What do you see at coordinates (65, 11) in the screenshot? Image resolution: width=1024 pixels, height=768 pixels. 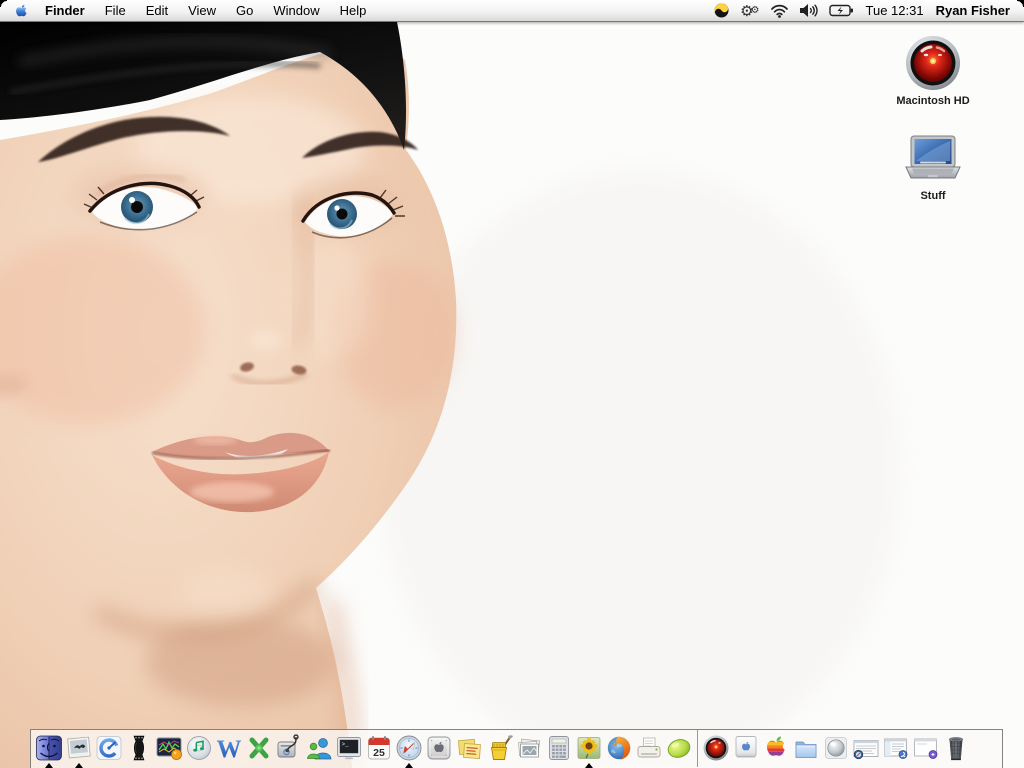 I see `menu-finder: Finder` at bounding box center [65, 11].